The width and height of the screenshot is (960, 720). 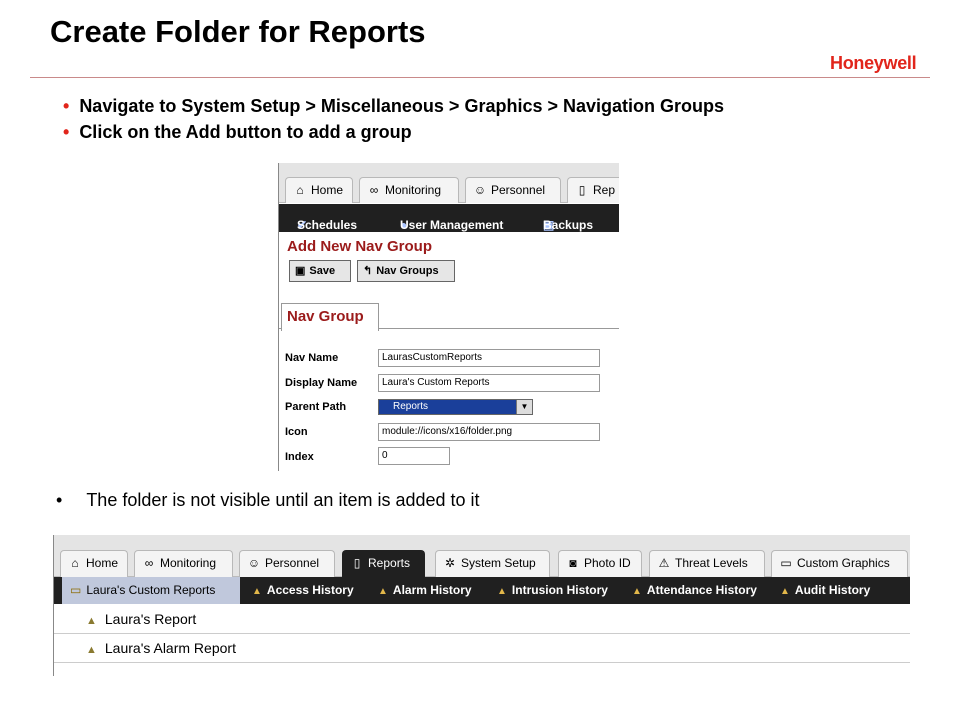 I want to click on system-setup-subnav: ✔ Schedules ● User Management ▣ Backups, so click(x=449, y=218).